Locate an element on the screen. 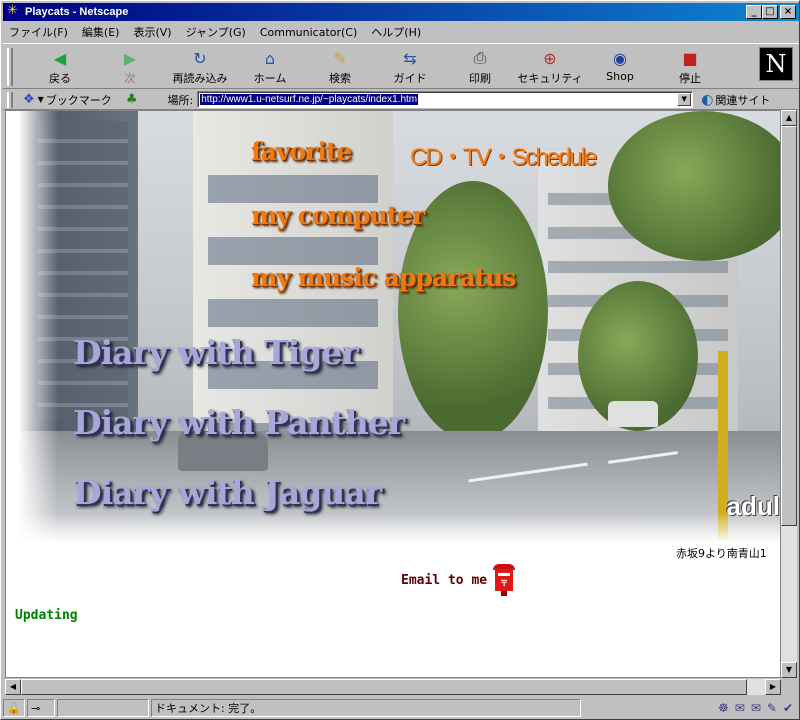 This screenshot has width=800, height=720. minimize-button: _ is located at coordinates (754, 12).